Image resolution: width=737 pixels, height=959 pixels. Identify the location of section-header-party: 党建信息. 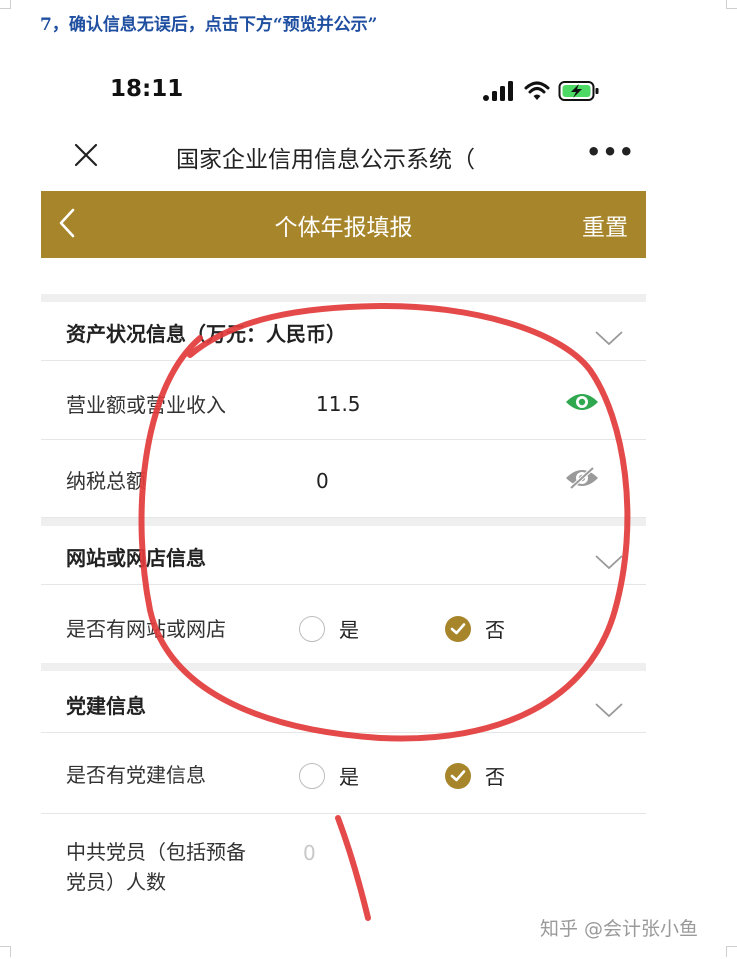
(343, 704).